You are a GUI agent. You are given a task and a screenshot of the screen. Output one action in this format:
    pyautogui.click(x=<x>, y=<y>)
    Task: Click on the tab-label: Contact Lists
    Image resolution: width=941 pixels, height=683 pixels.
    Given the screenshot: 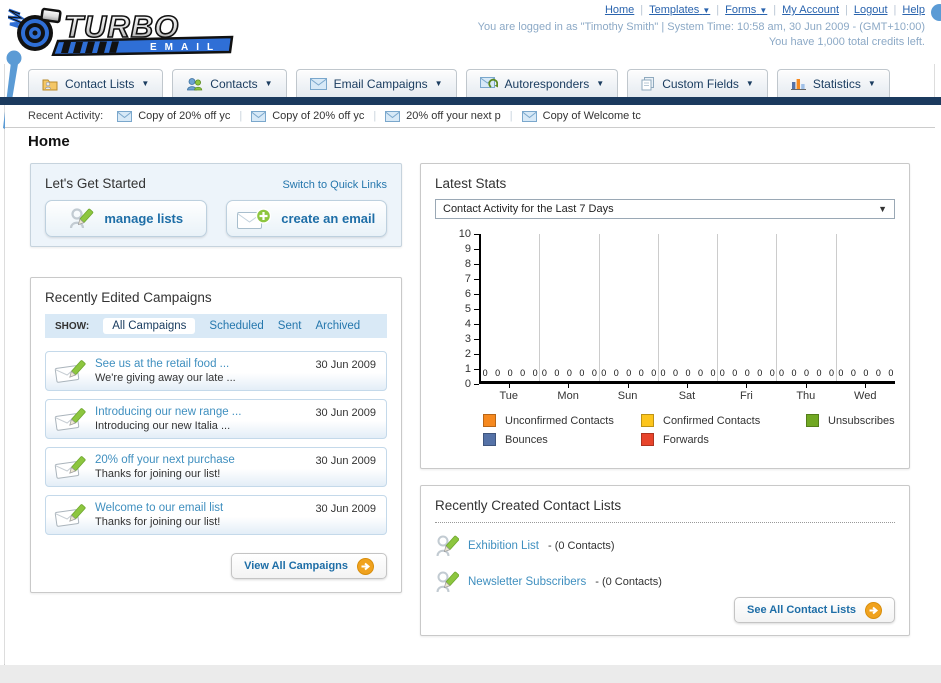 What is the action you would take?
    pyautogui.click(x=100, y=83)
    